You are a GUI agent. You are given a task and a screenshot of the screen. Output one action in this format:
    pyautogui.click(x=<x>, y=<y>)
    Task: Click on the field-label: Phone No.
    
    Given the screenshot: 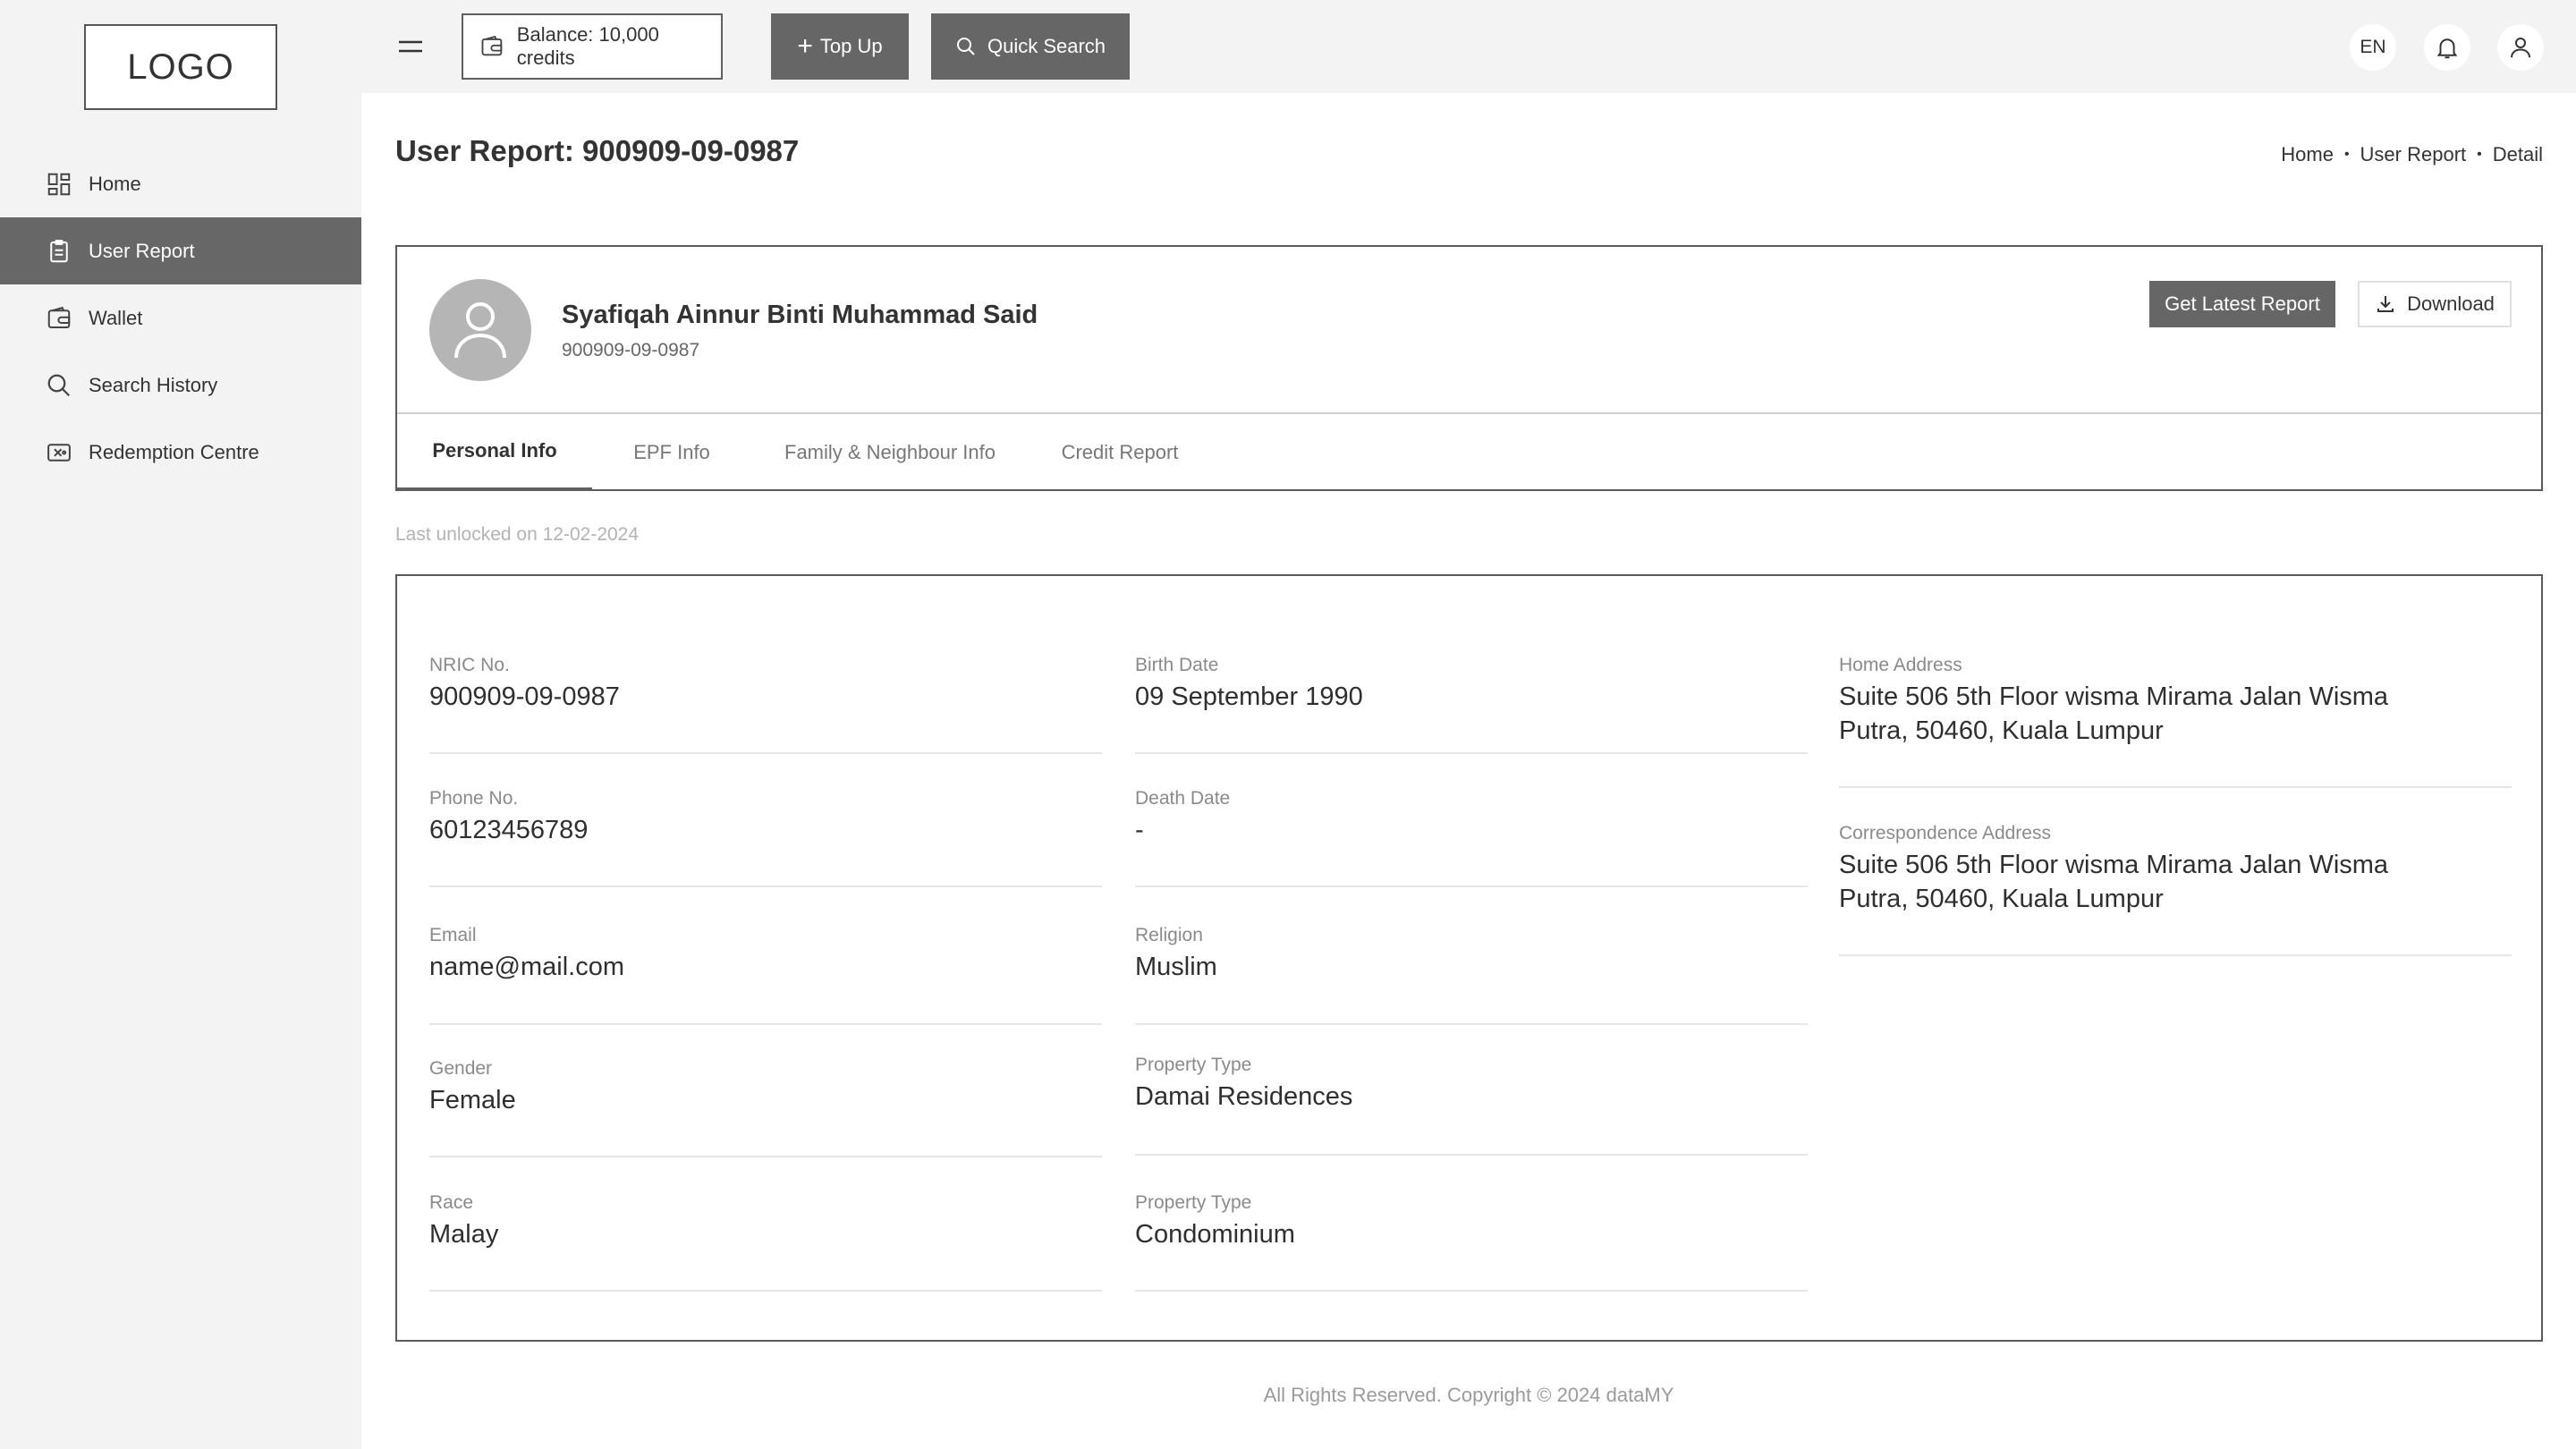 What is the action you would take?
    pyautogui.click(x=474, y=798)
    